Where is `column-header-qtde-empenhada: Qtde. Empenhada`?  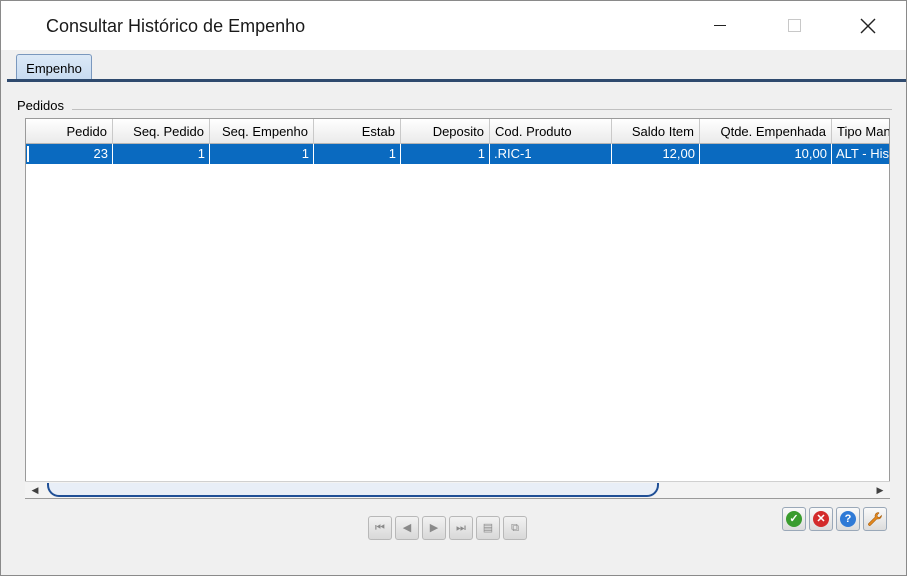 column-header-qtde-empenhada: Qtde. Empenhada is located at coordinates (766, 131).